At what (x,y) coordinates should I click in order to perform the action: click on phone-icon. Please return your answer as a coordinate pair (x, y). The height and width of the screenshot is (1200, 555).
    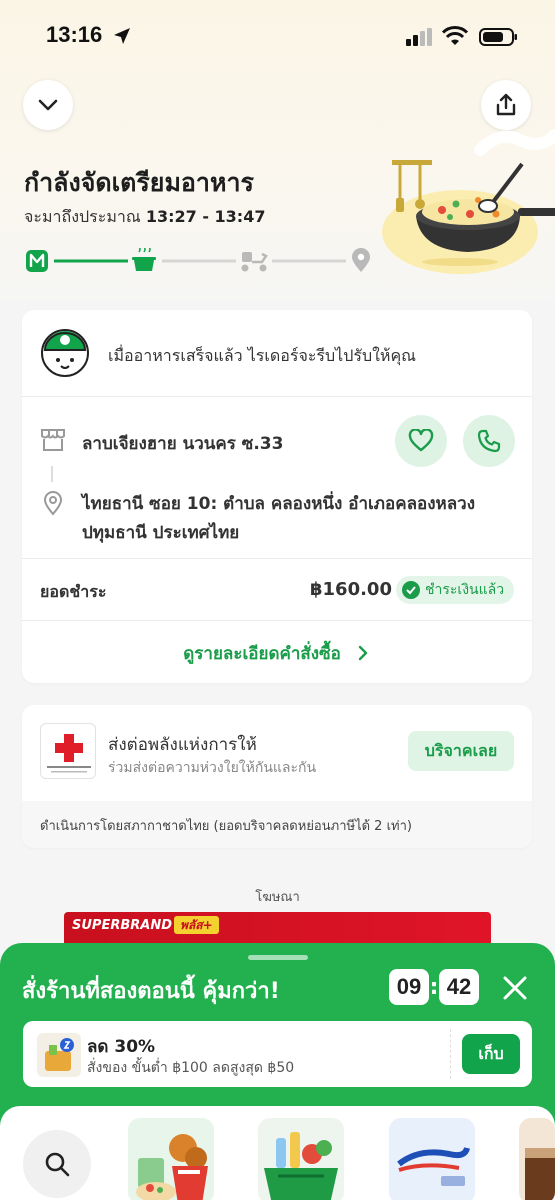
    Looking at the image, I should click on (489, 441).